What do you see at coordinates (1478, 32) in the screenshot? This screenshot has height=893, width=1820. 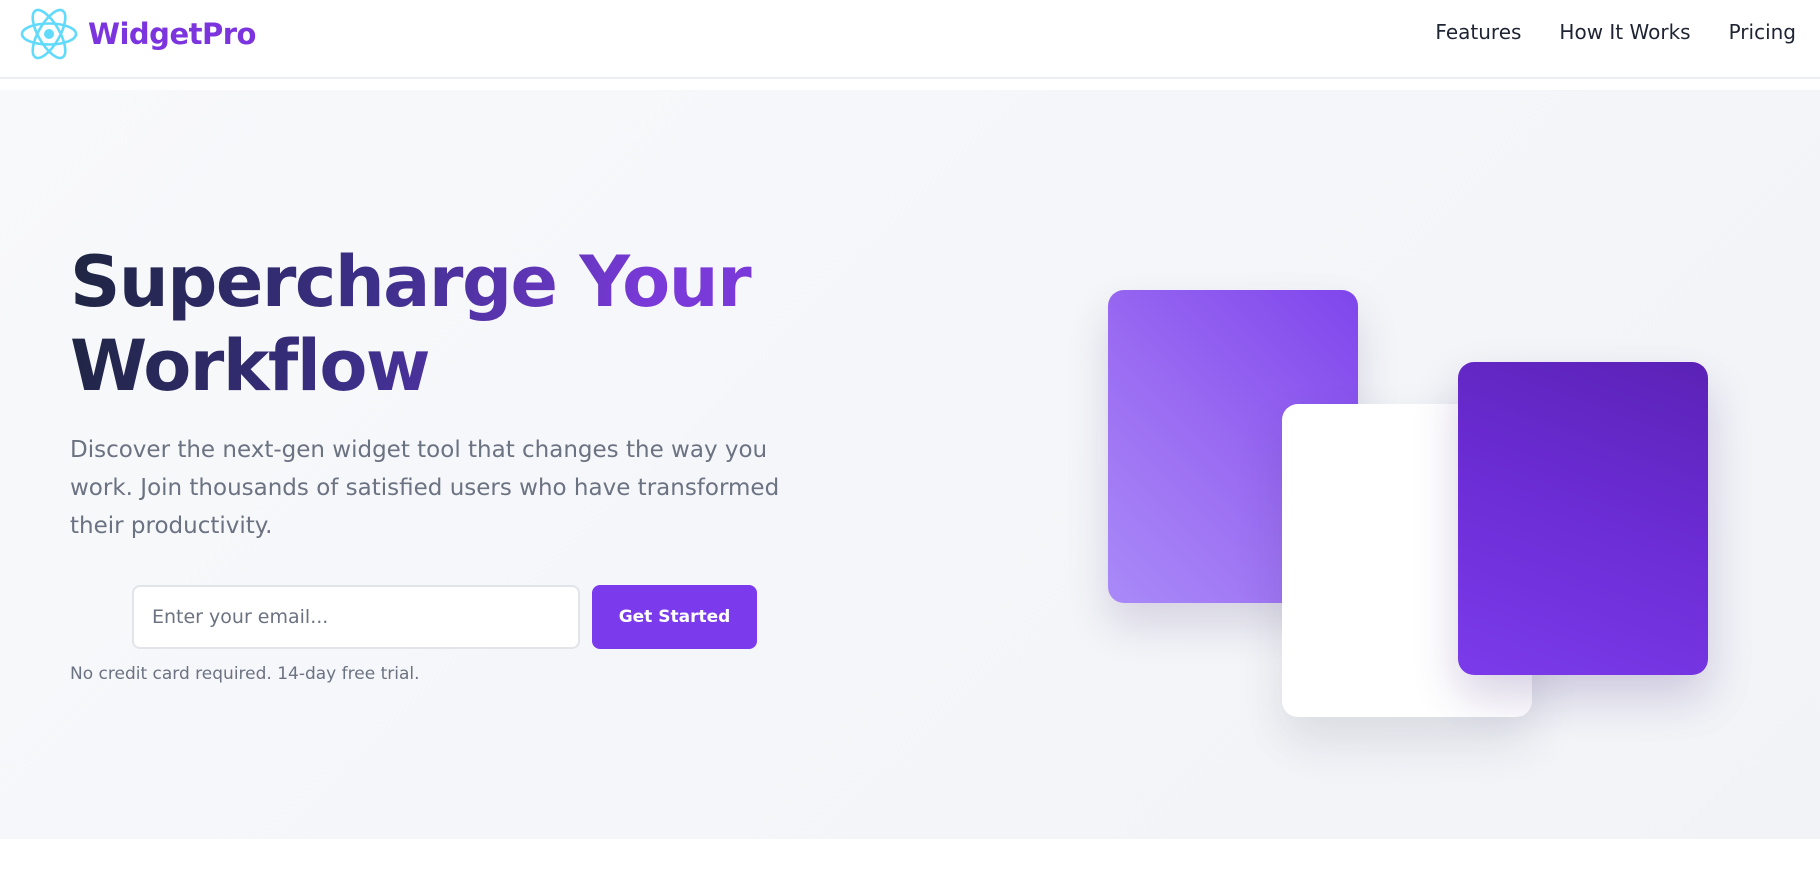 I see `nav-link-features: Features` at bounding box center [1478, 32].